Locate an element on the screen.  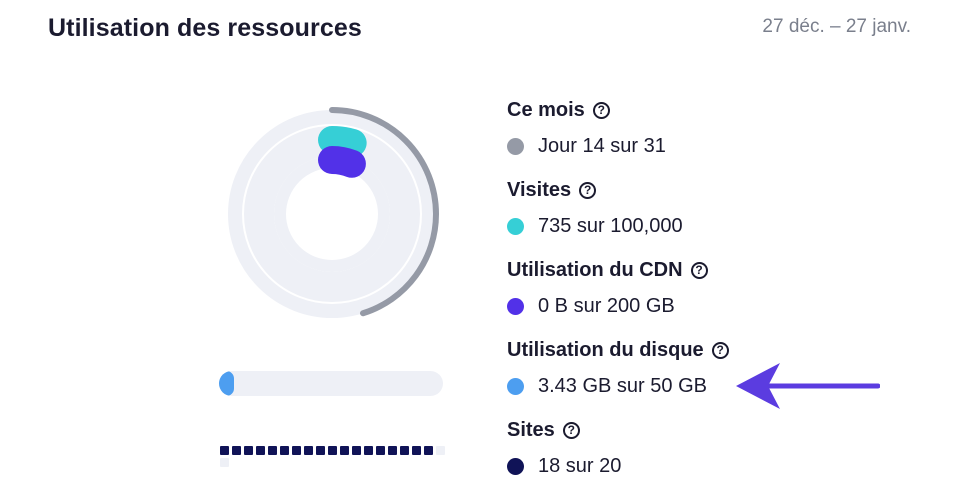
date-range: 27 déc. – 27 janv. is located at coordinates (836, 26).